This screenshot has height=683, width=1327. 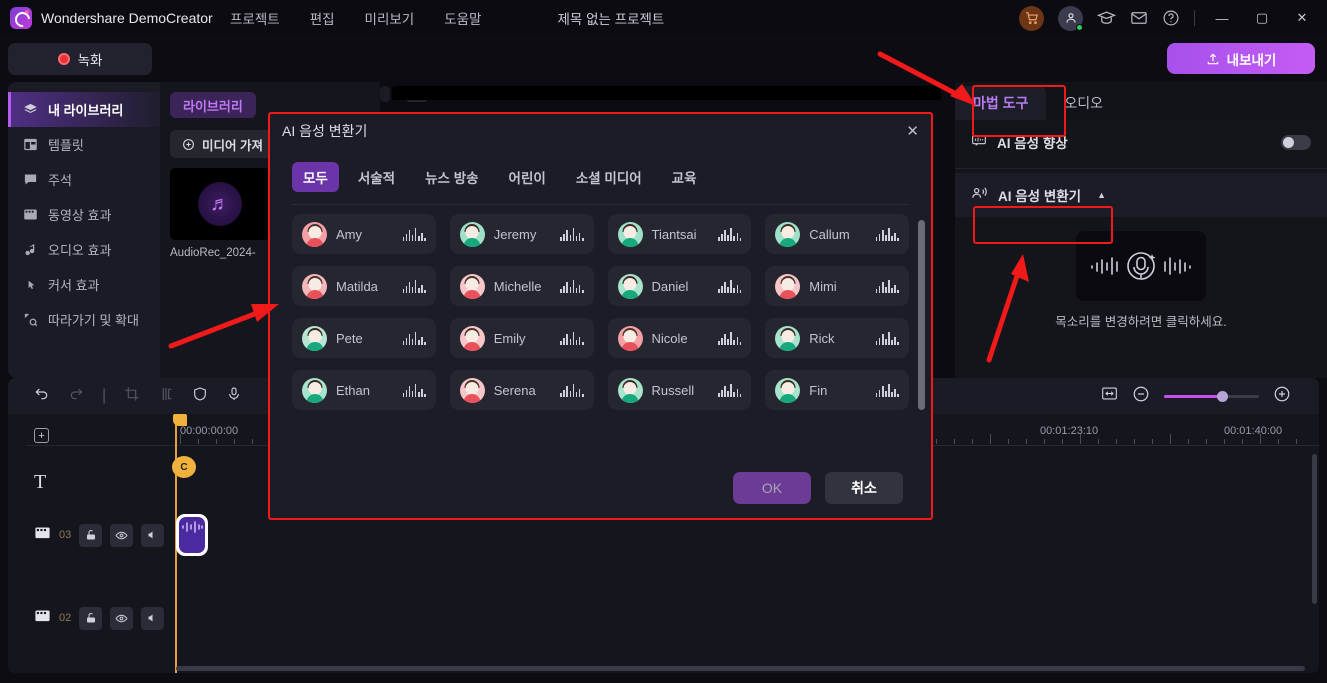 I want to click on sidebar-item-template: 템플릿, so click(x=84, y=144).